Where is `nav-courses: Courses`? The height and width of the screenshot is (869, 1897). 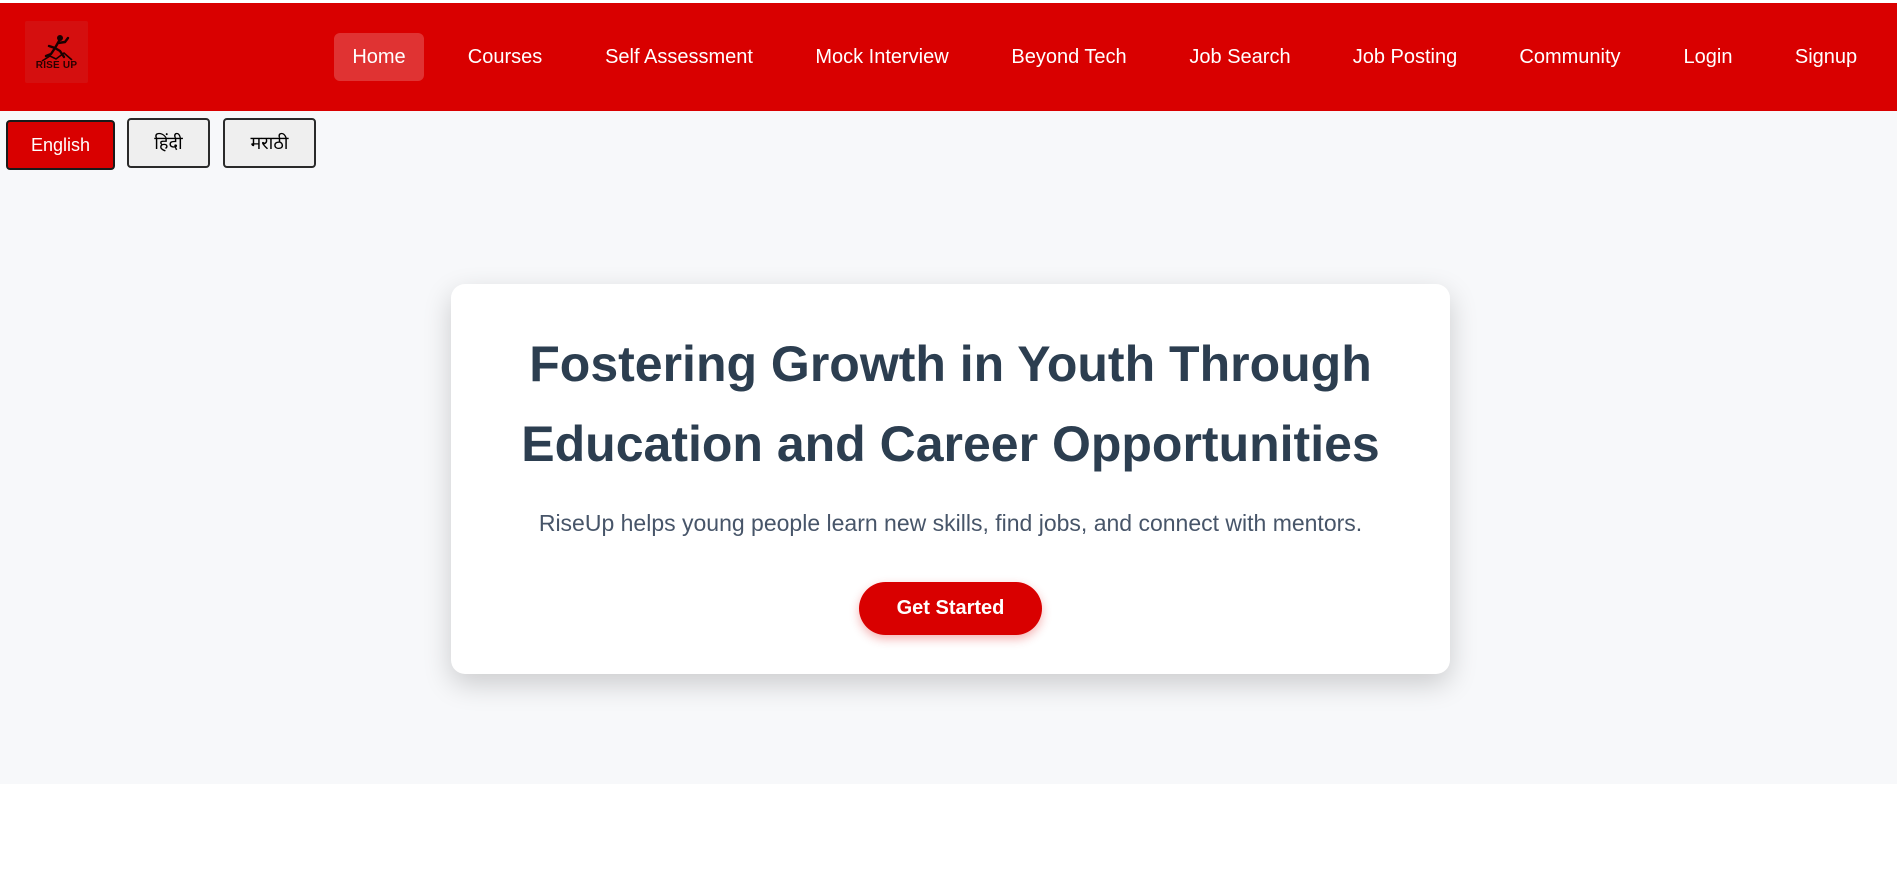 nav-courses: Courses is located at coordinates (505, 57).